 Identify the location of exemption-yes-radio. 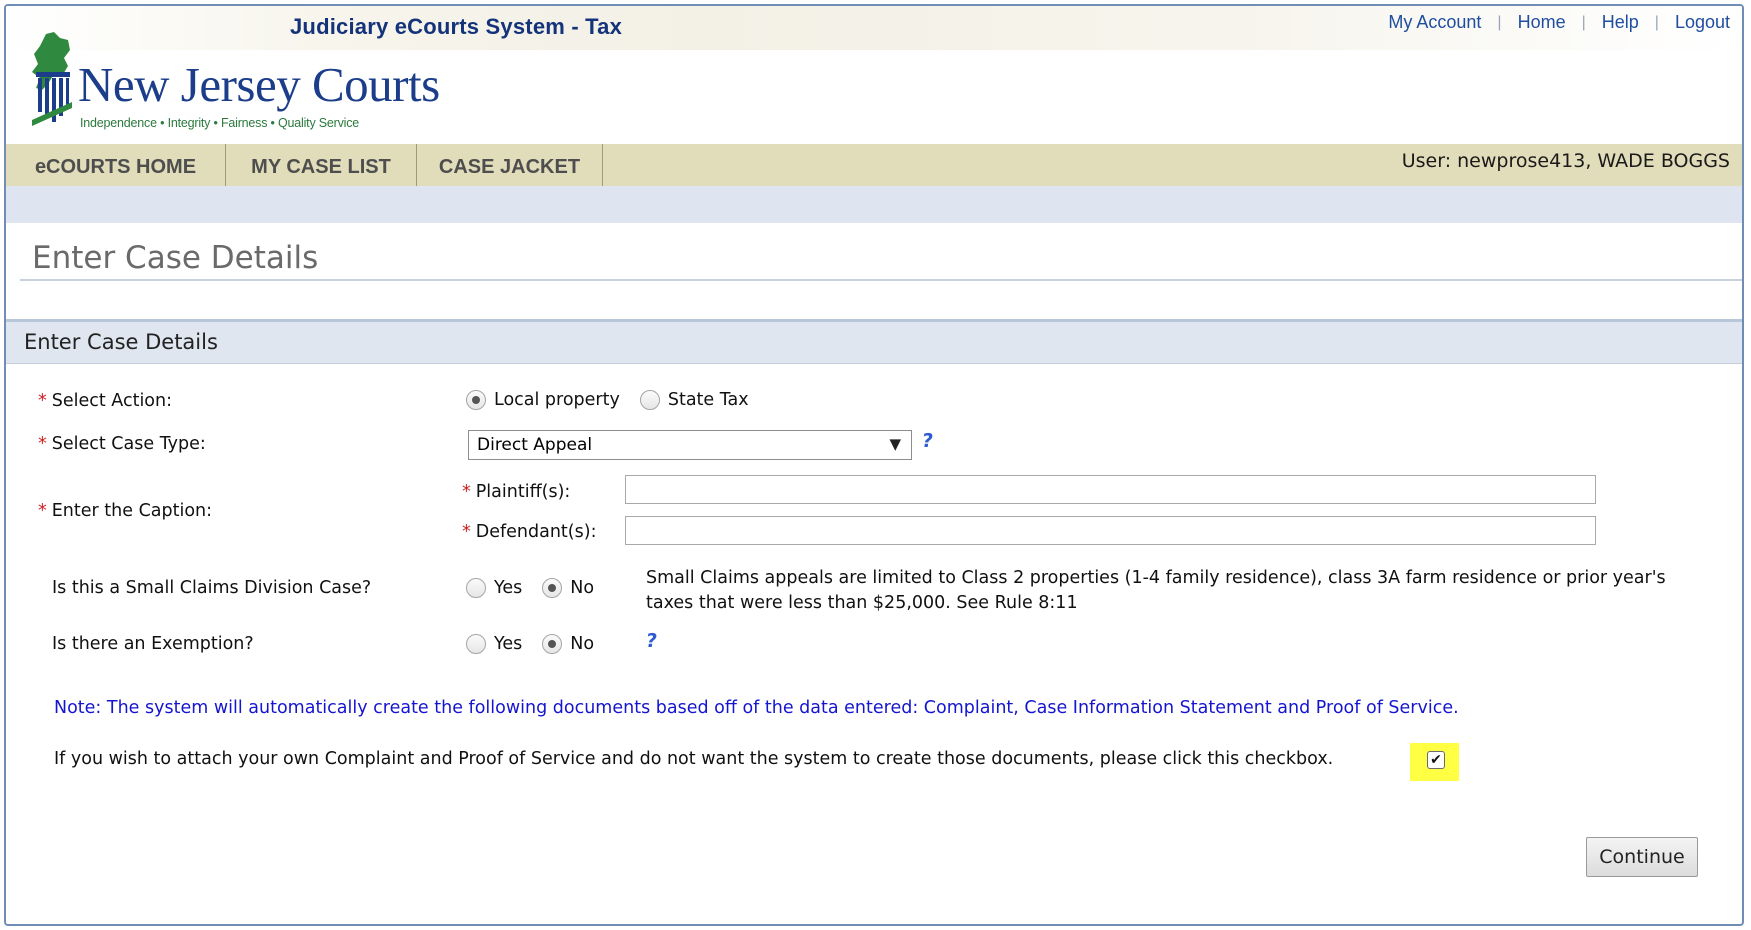
(476, 644).